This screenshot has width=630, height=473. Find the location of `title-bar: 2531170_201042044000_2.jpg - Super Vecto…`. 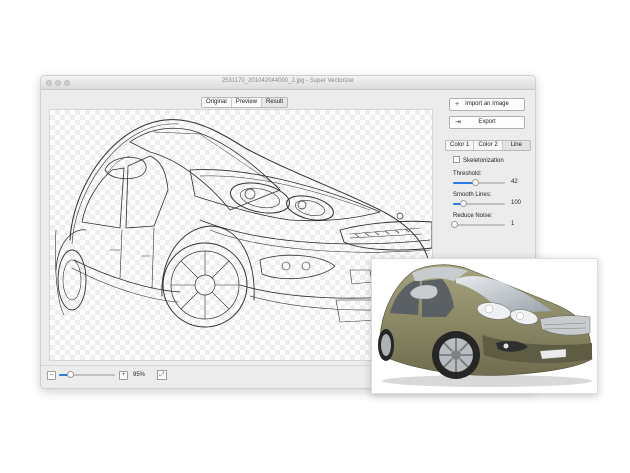

title-bar: 2531170_201042044000_2.jpg - Super Vecto… is located at coordinates (288, 83).